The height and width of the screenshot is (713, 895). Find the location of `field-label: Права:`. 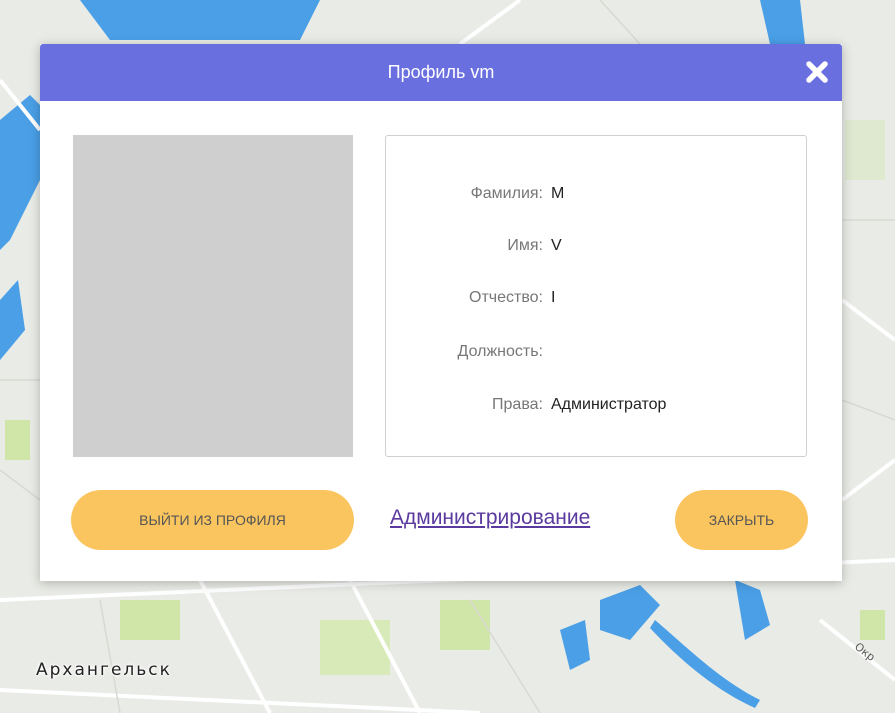

field-label: Права: is located at coordinates (517, 404).